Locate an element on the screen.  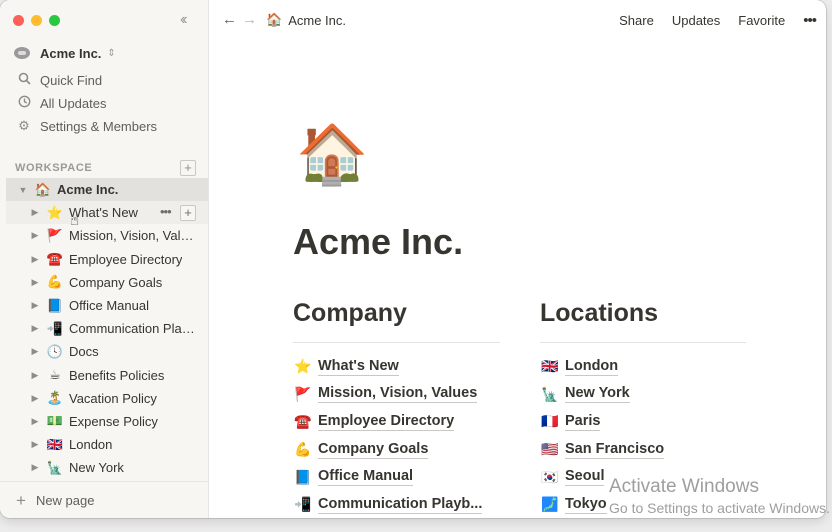
sidebar-item-company-goals: ▶ 💪 Company Goals is located at coordinates (107, 282).